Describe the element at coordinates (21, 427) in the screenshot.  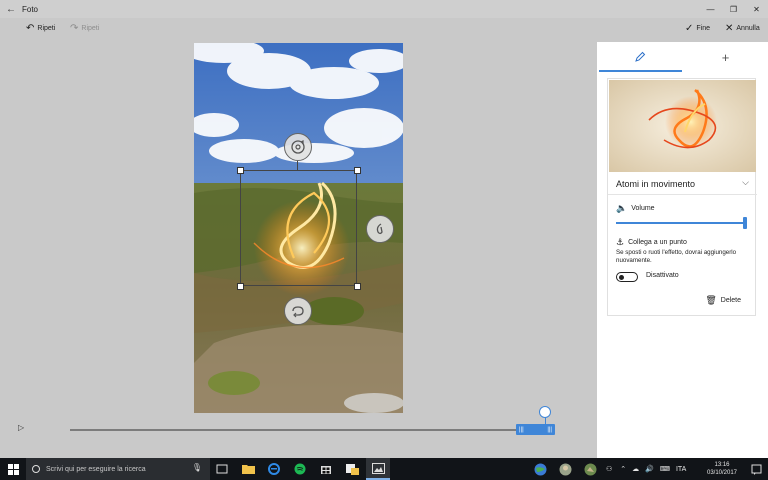
I see `play-icon: ▷` at that location.